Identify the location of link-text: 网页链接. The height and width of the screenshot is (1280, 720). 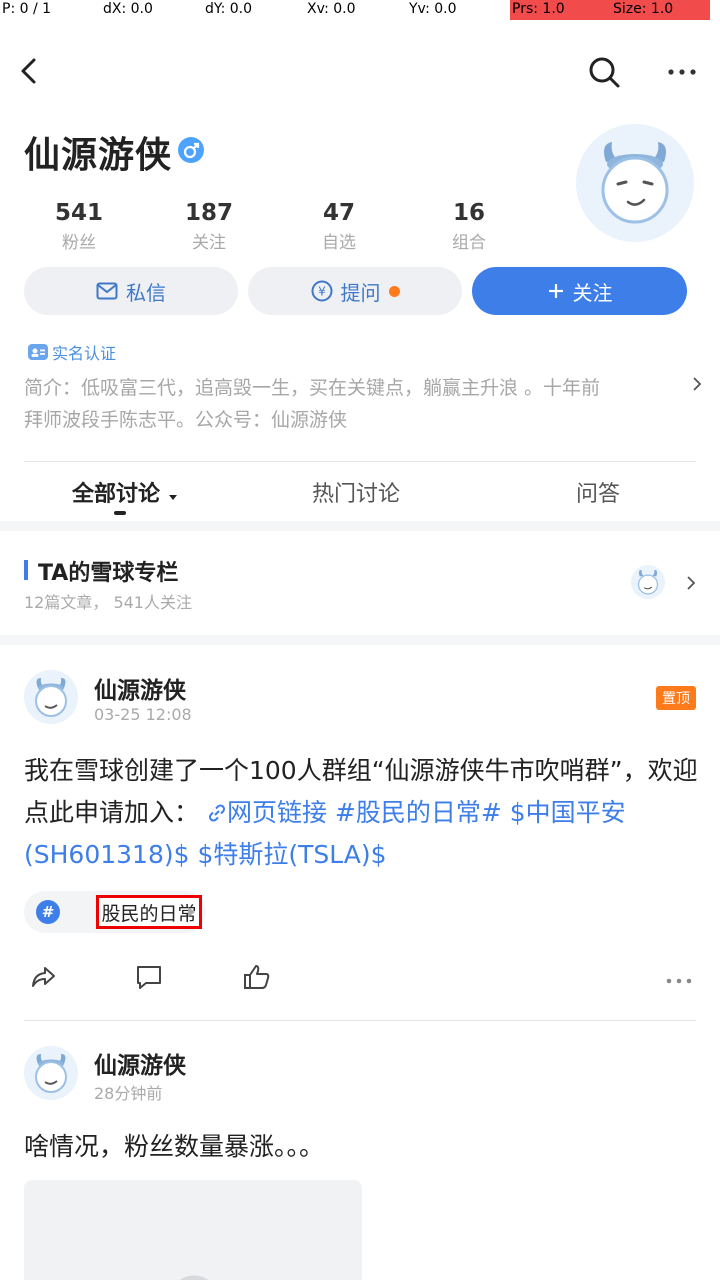
(276, 812).